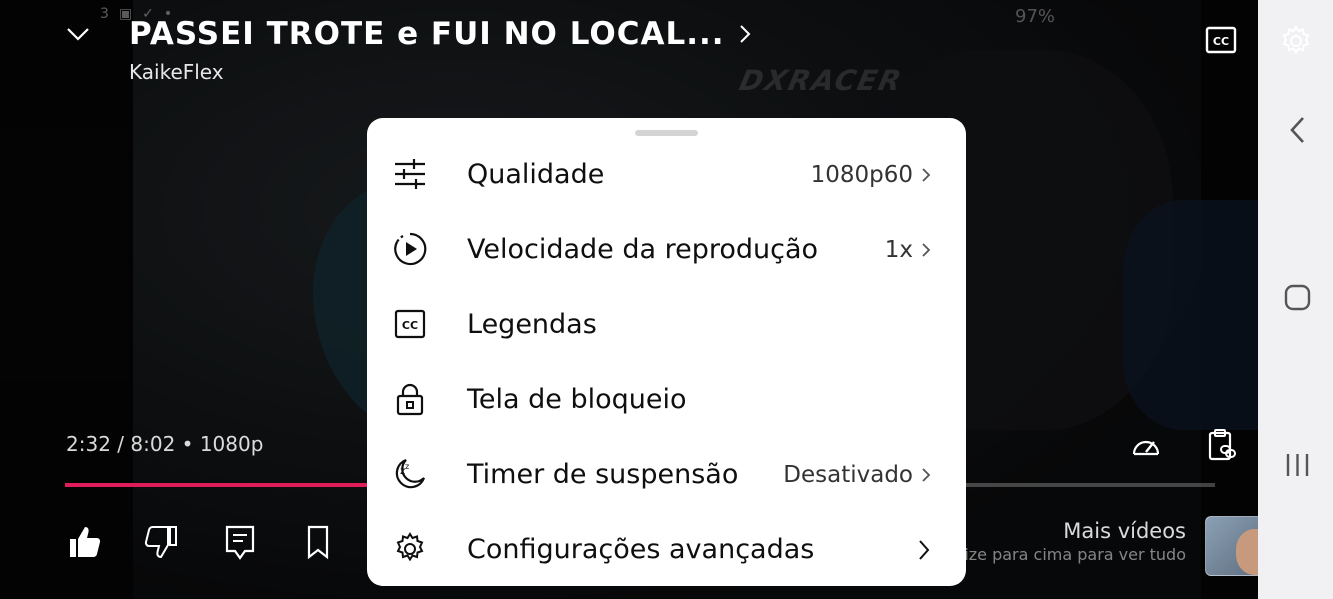 Image resolution: width=1333 pixels, height=599 pixels. I want to click on save-bookmark-icon, so click(318, 542).